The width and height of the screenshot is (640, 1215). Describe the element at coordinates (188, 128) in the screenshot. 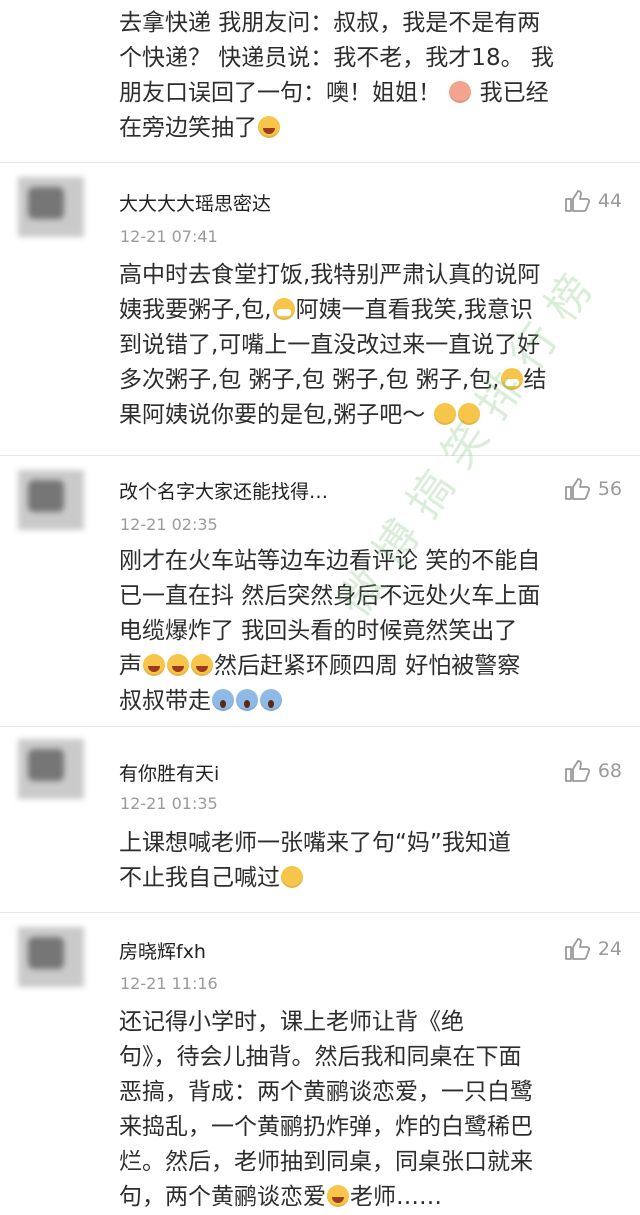

I see `comment-line: 在旁边笑抽了` at that location.